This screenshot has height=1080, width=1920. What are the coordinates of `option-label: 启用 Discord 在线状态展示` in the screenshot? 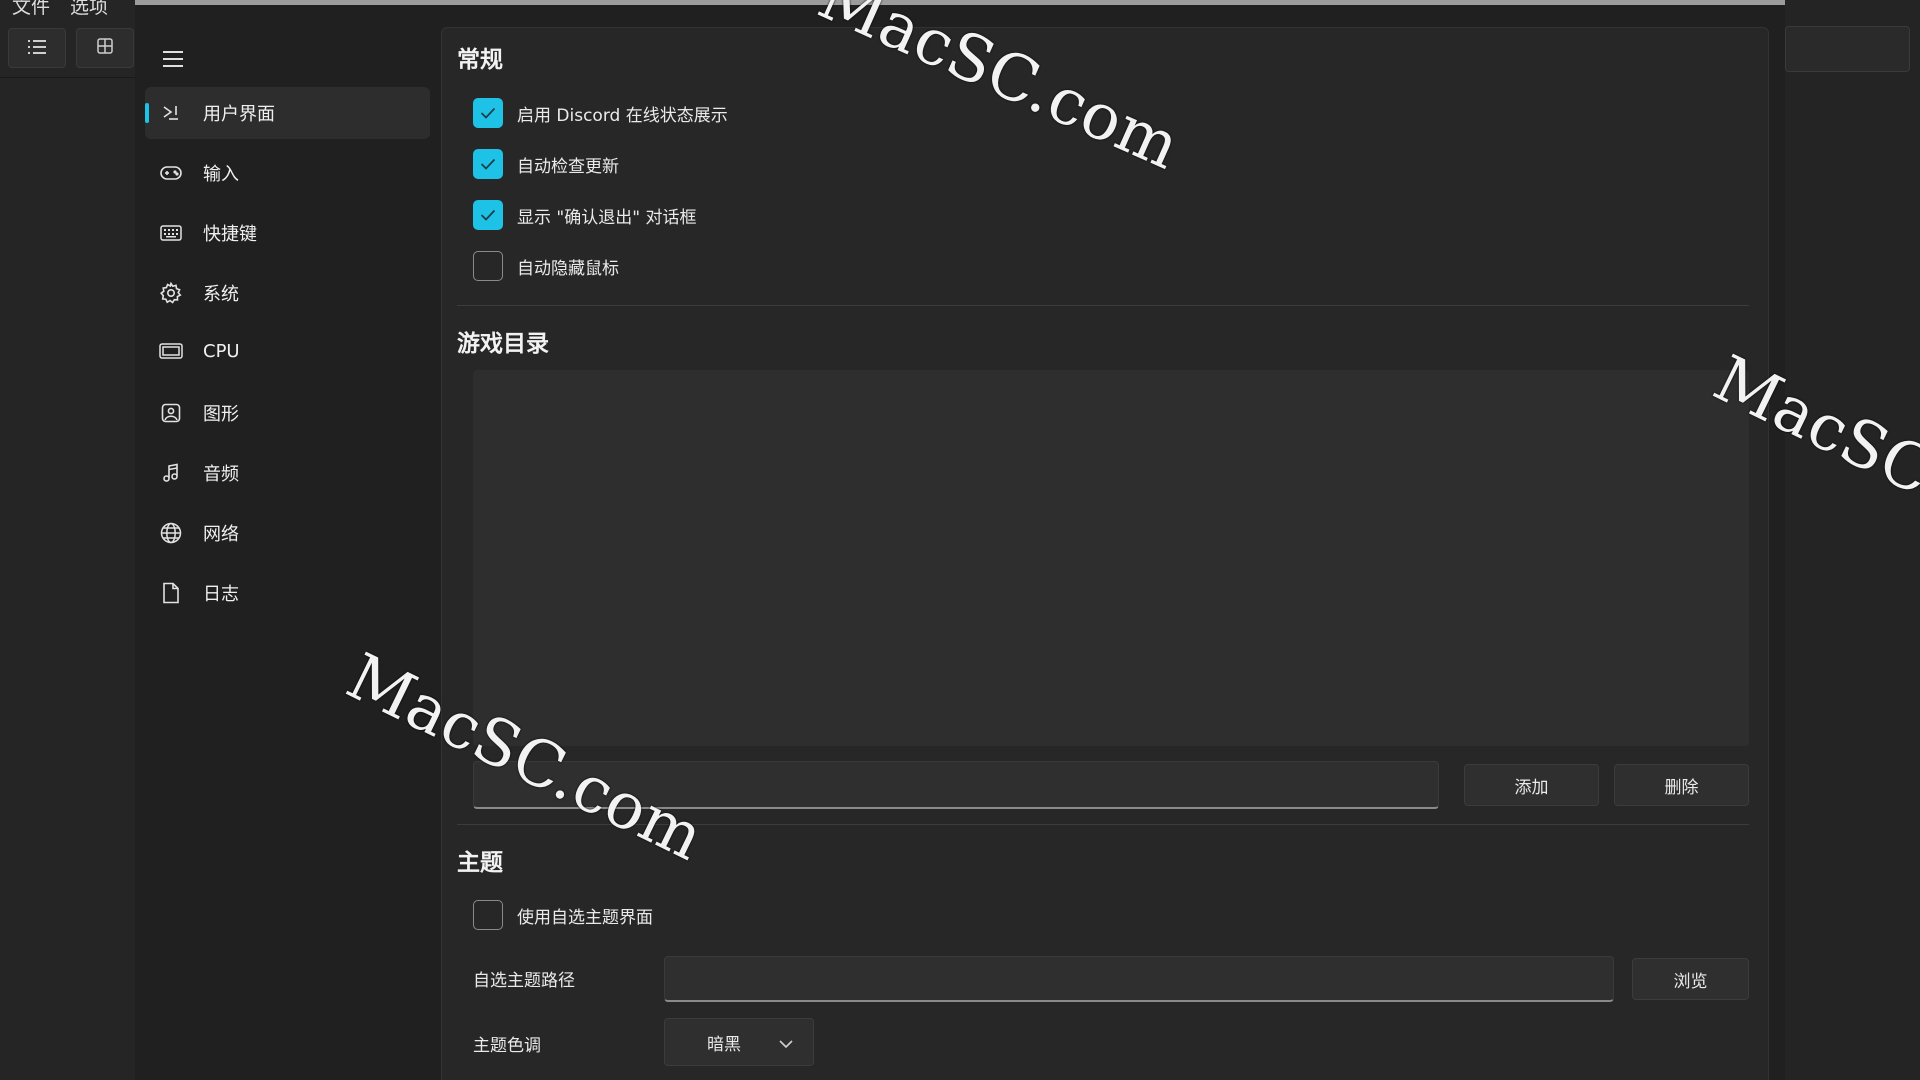 It's located at (622, 115).